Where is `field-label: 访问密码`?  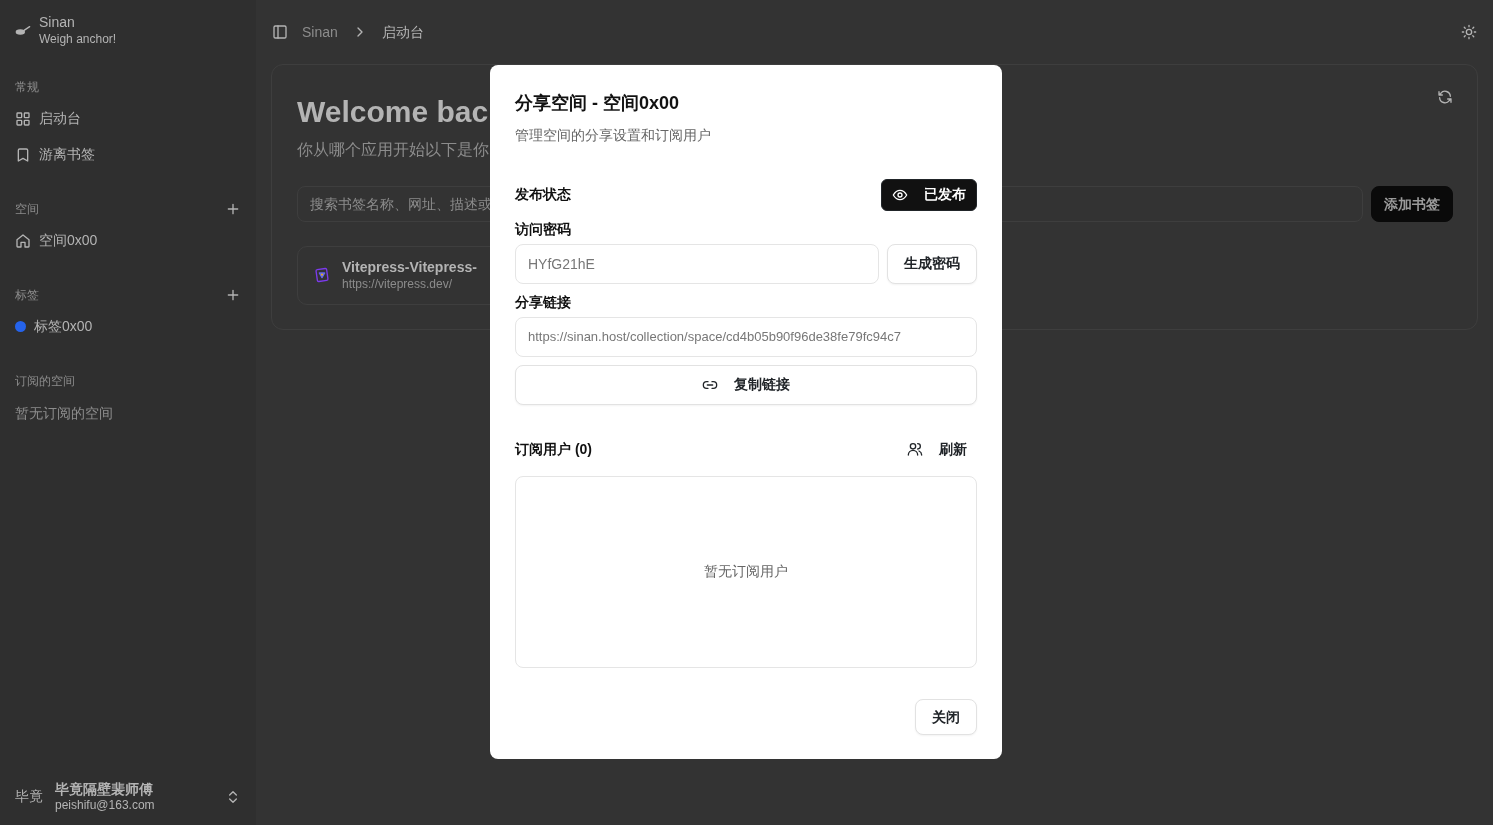 field-label: 访问密码 is located at coordinates (543, 229).